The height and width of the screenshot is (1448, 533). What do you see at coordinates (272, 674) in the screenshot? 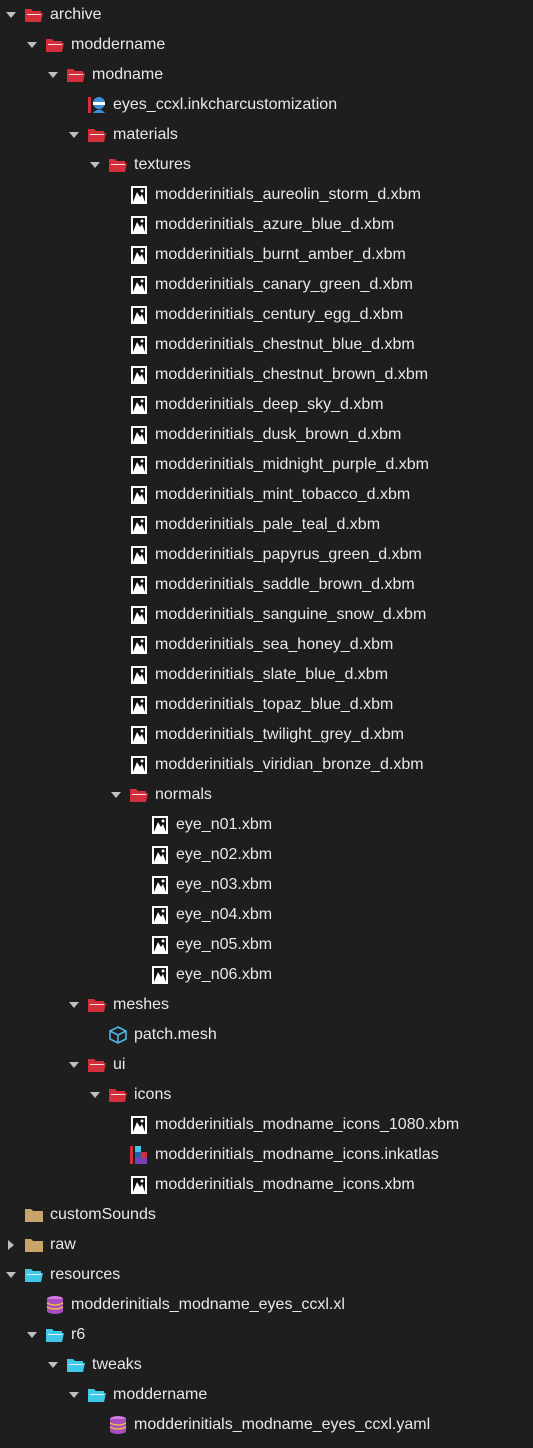
I see `tree-item-label: modderinitials_slate_blue_d.xbm` at bounding box center [272, 674].